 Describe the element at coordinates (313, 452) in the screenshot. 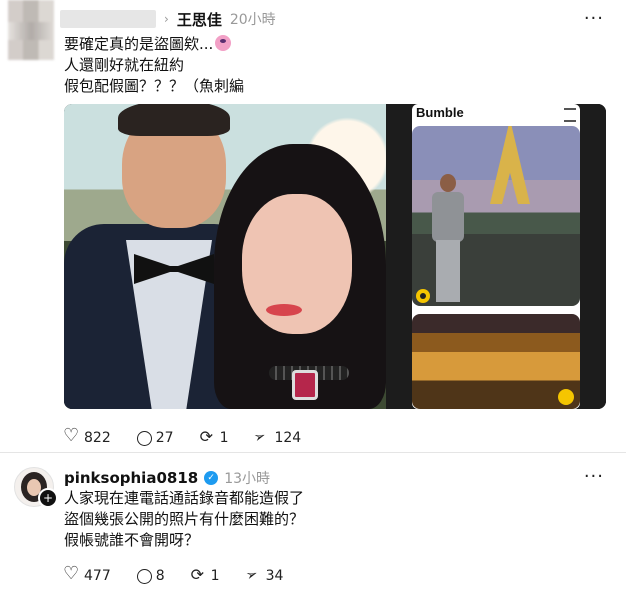

I see `divider` at that location.